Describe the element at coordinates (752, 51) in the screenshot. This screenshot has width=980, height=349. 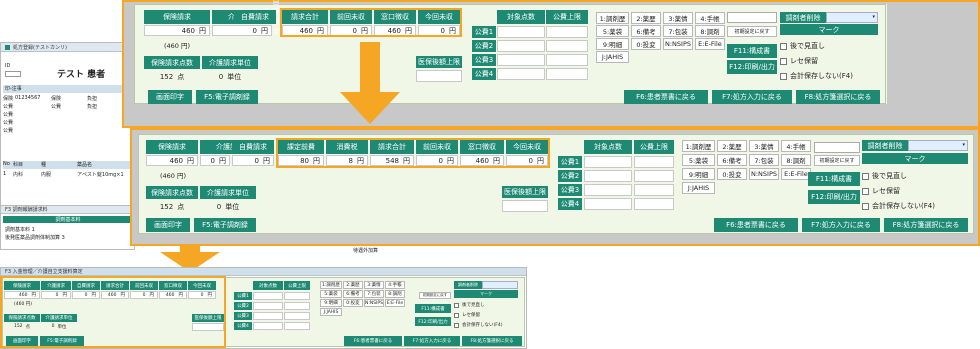
I see `f11-button: F11:構成書` at that location.